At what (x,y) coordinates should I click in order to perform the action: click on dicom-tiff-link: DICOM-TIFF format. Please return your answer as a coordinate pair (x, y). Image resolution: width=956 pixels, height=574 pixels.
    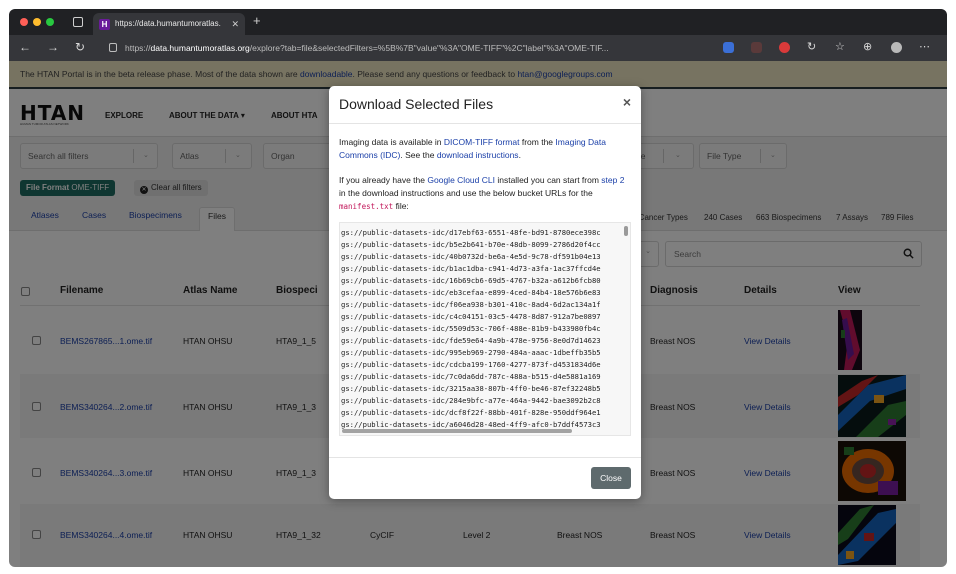
    Looking at the image, I should click on (482, 142).